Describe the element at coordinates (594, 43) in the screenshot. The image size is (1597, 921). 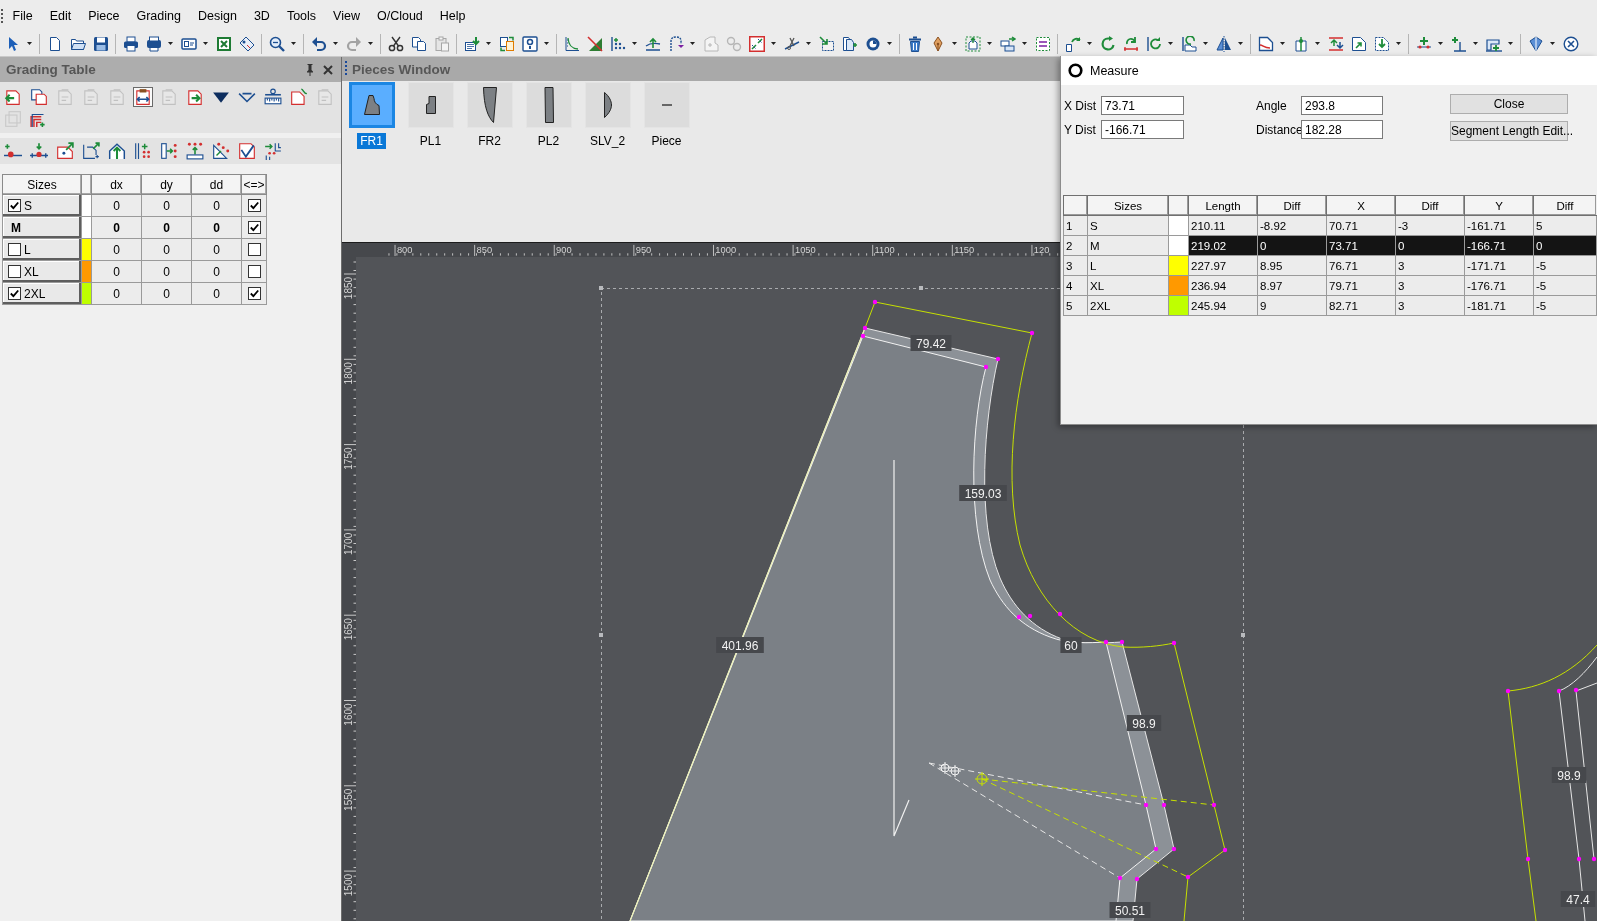
I see `crossed-triangle-icon` at that location.